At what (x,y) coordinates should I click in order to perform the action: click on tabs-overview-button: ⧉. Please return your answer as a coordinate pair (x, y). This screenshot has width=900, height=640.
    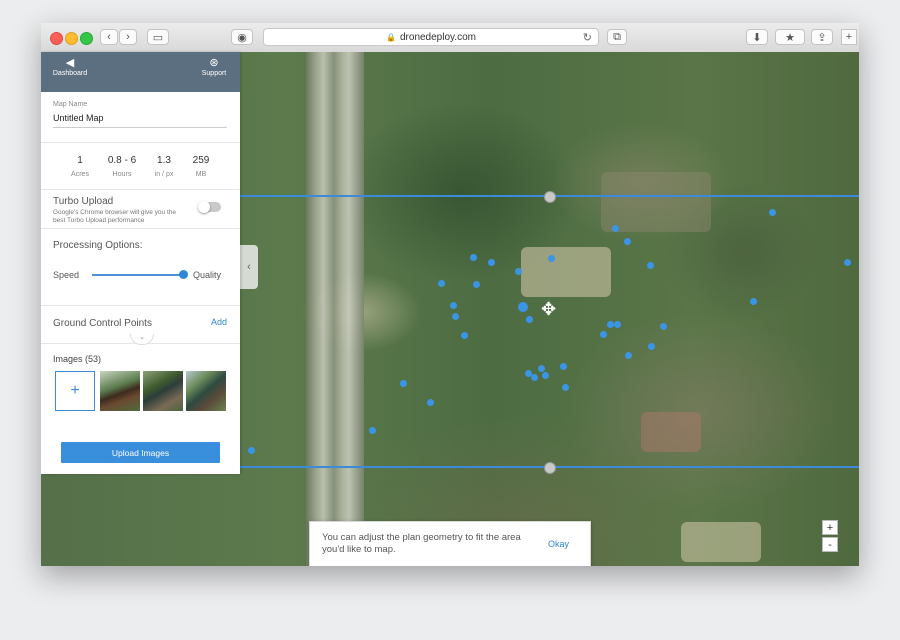
    Looking at the image, I should click on (617, 37).